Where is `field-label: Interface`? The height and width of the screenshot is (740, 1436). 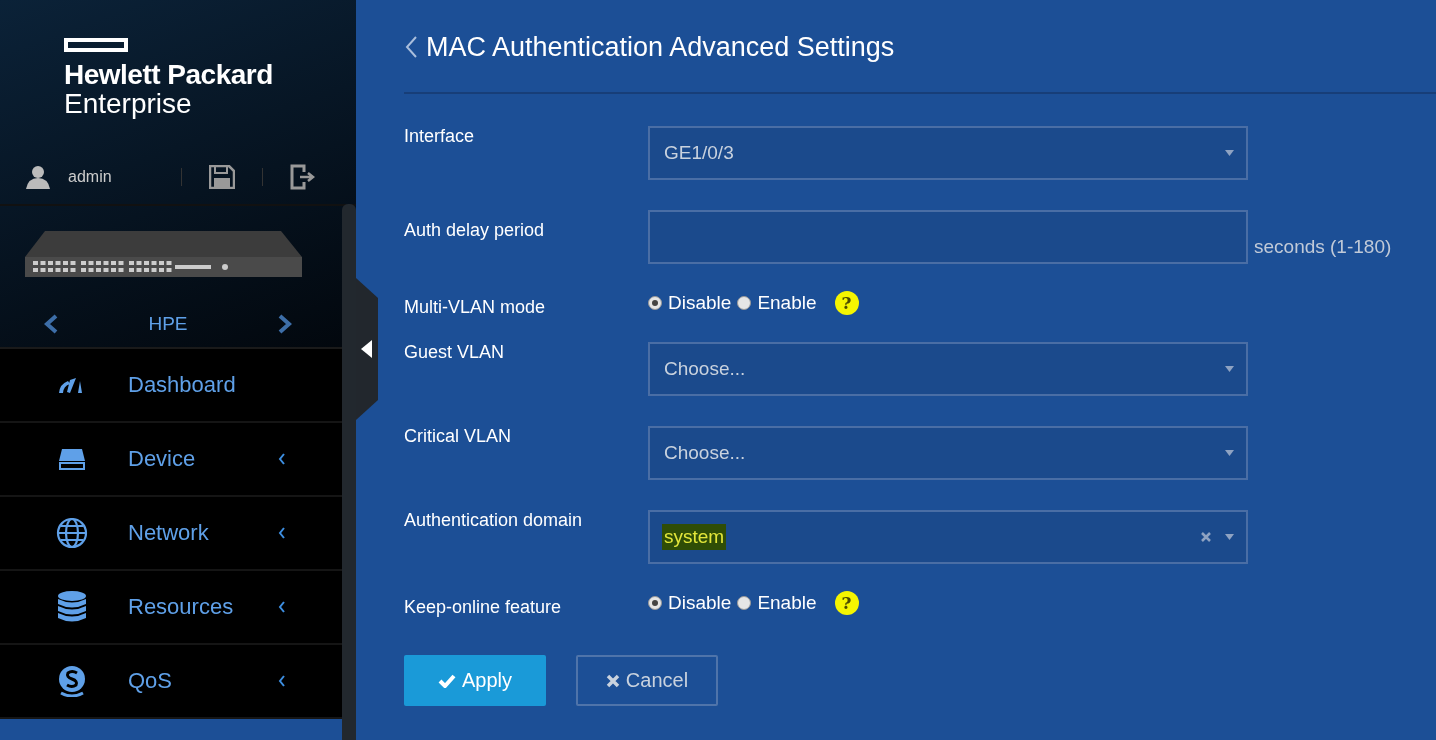 field-label: Interface is located at coordinates (440, 136).